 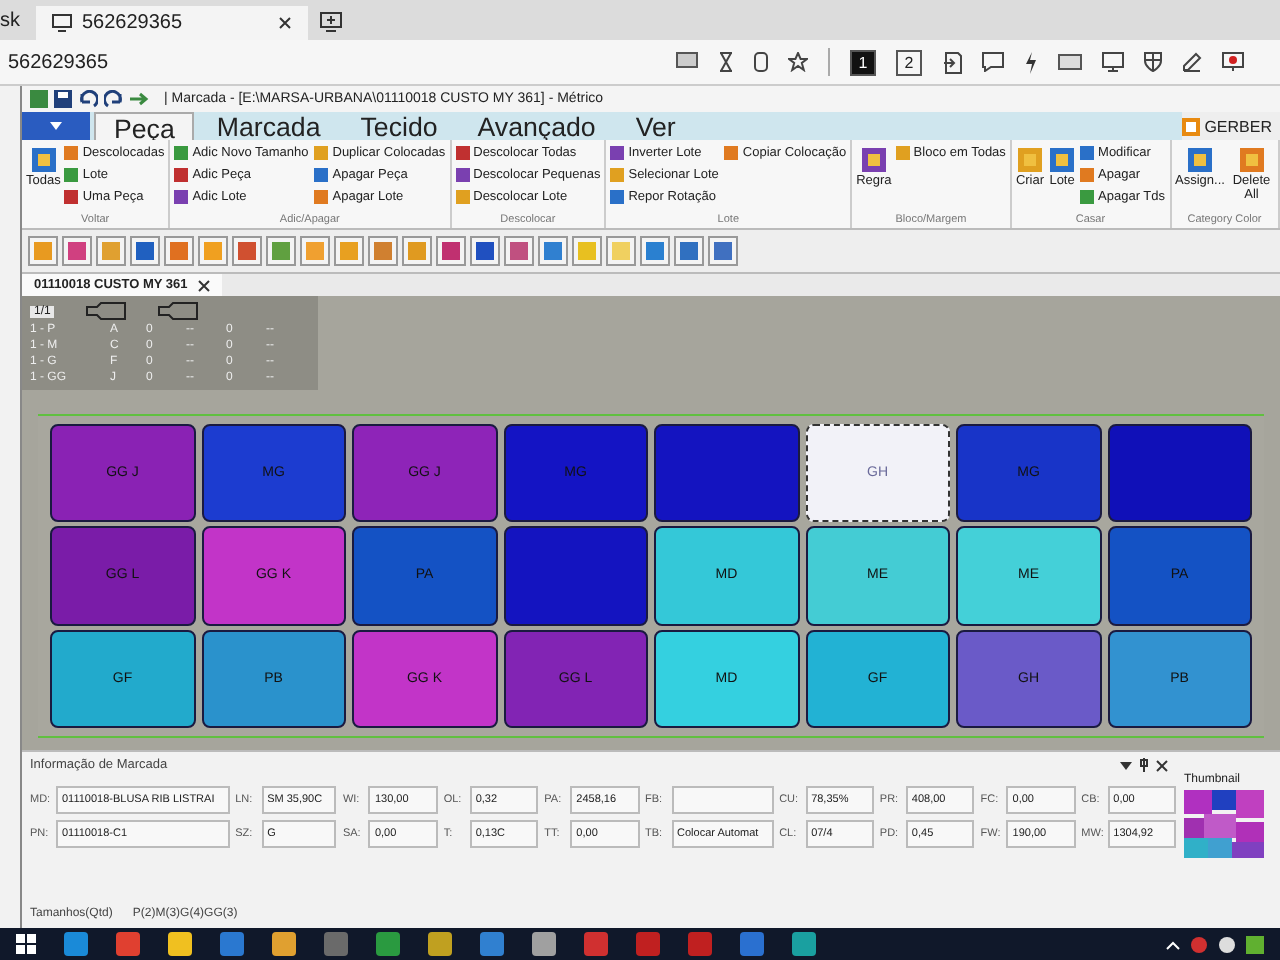 What do you see at coordinates (26, 944) in the screenshot?
I see `windows-logo-icon` at bounding box center [26, 944].